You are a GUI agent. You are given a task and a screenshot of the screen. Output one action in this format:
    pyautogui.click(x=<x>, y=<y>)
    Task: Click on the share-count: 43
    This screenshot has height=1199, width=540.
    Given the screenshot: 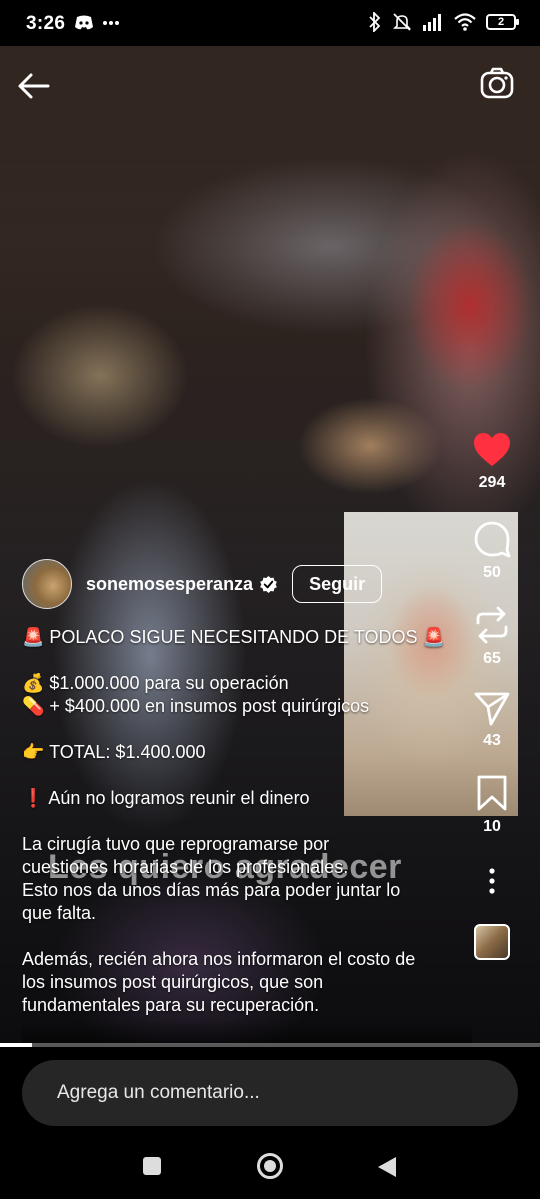 What is the action you would take?
    pyautogui.click(x=492, y=740)
    